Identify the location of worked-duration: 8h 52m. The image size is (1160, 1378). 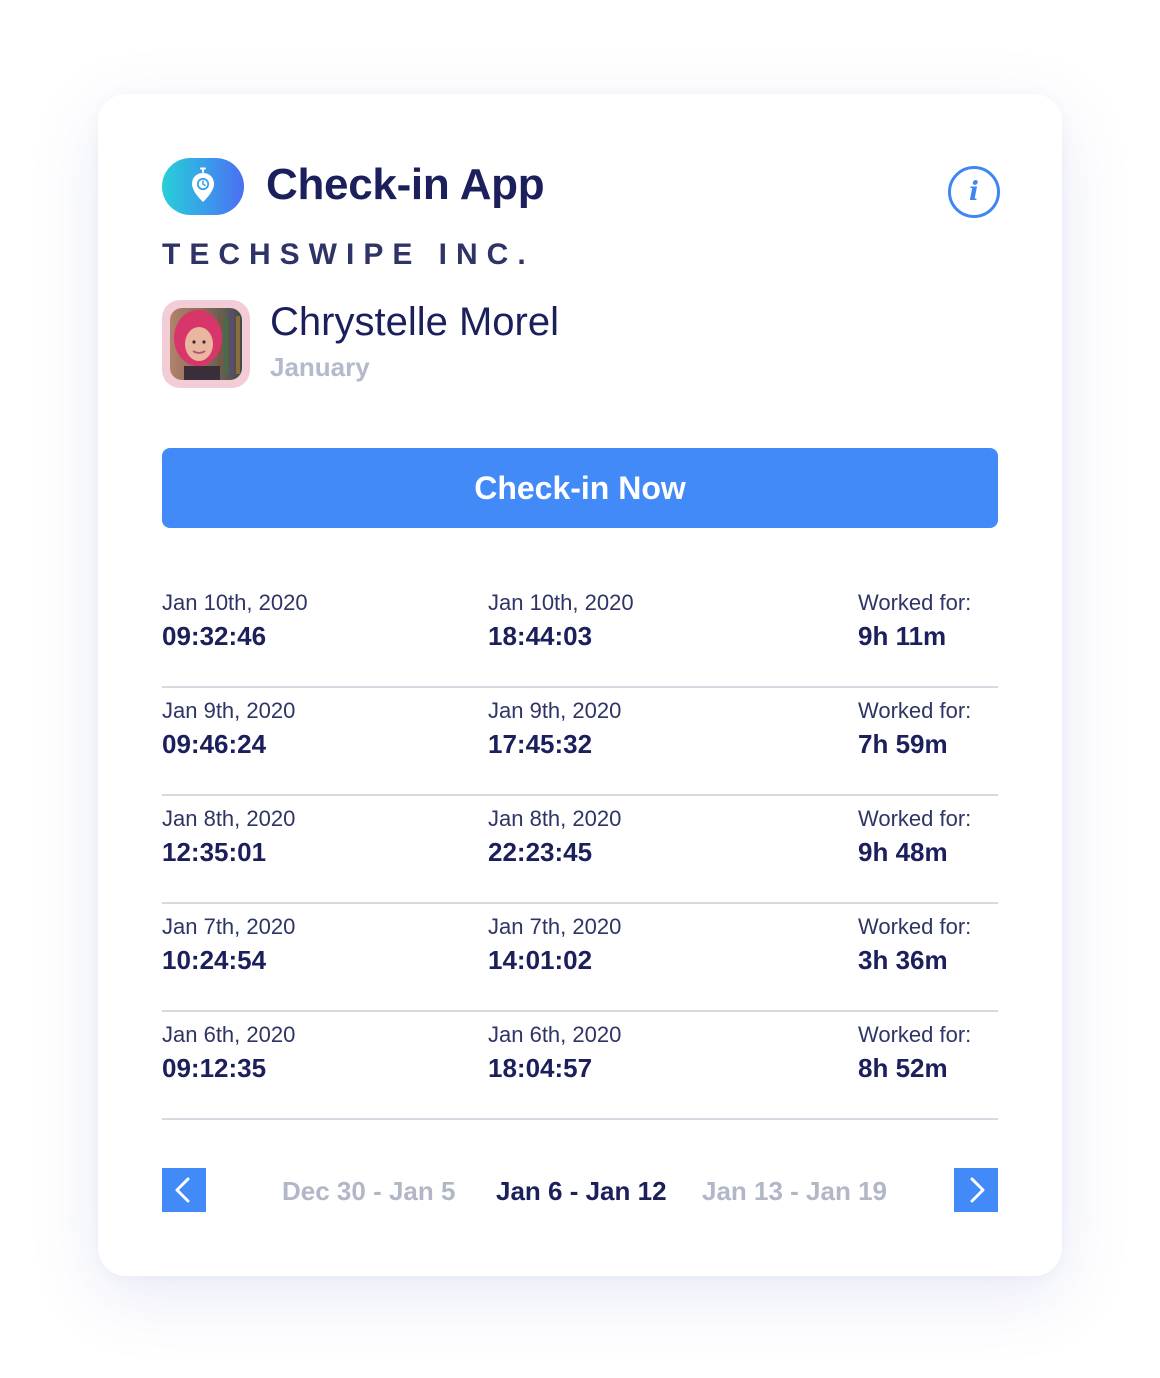
(903, 1068).